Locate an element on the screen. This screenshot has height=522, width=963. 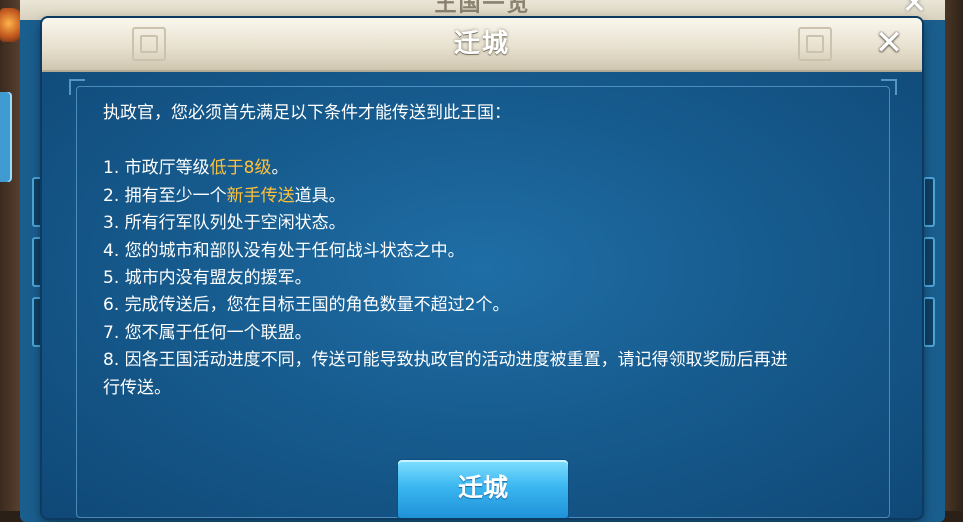
condition-item: 6. 完成传送后，您在目标王国的角色数量不超过2个。 is located at coordinates (306, 305).